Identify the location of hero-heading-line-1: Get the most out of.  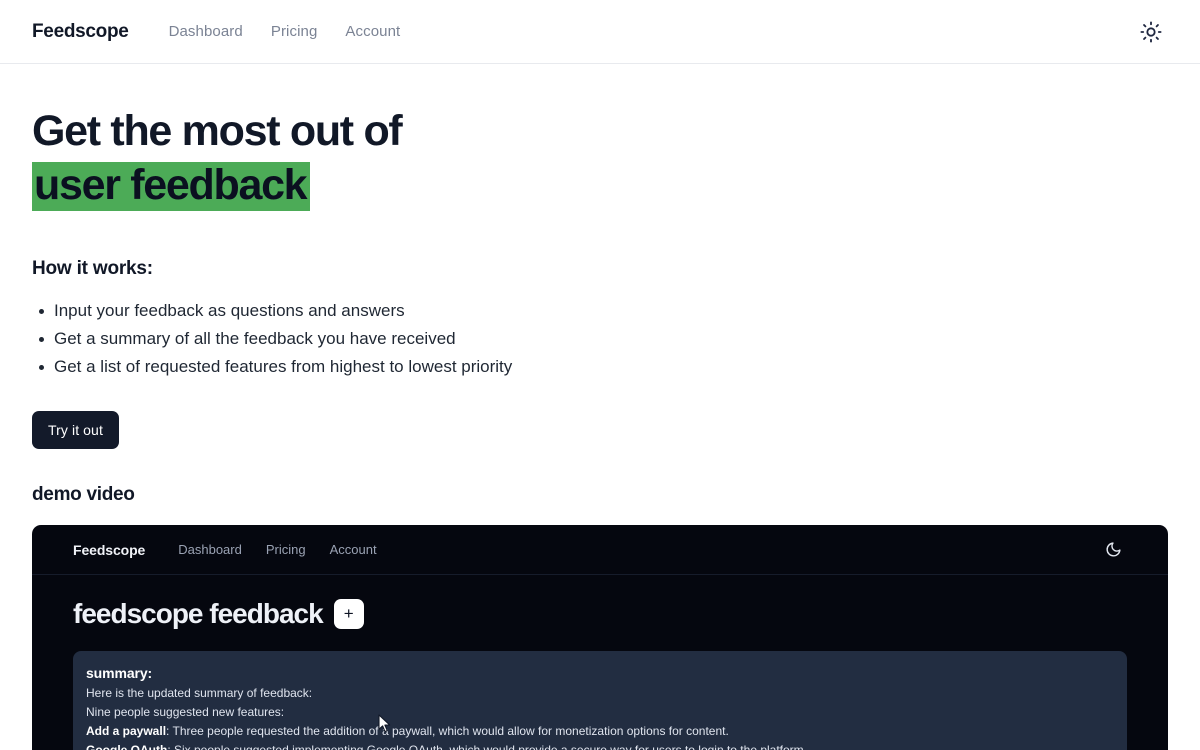
(217, 131).